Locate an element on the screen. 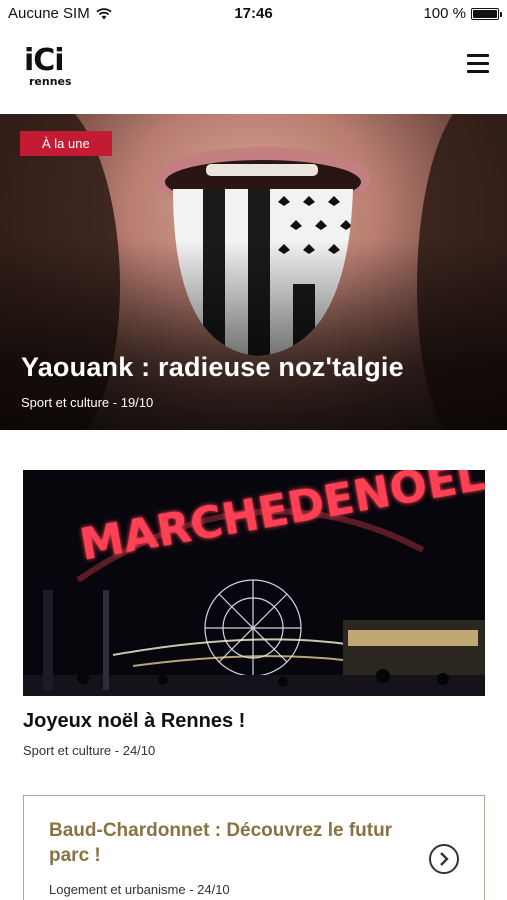  battery-icon is located at coordinates (486, 13).